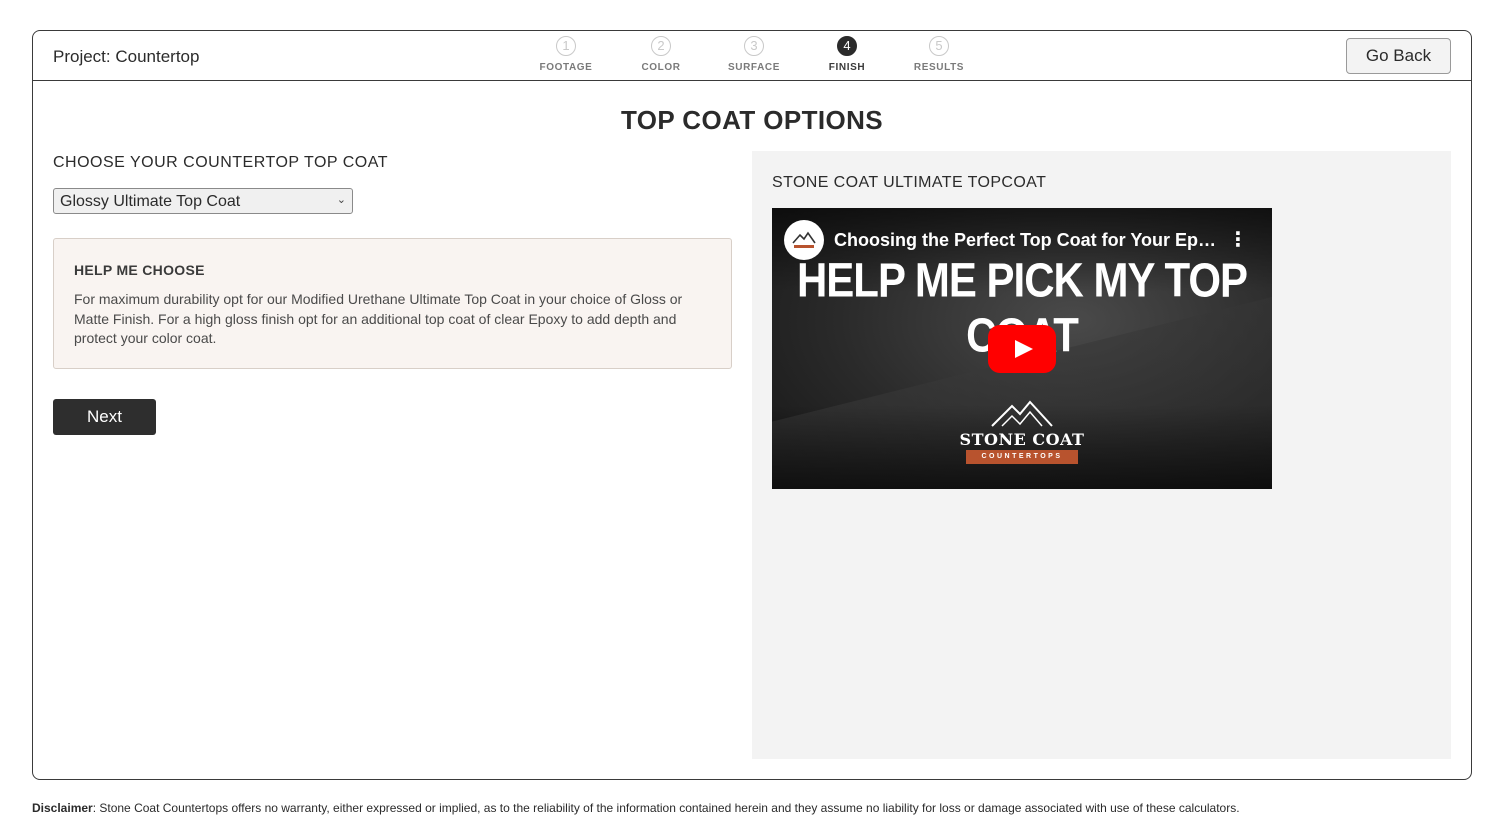  Describe the element at coordinates (909, 182) in the screenshot. I see `panel-title: STONE COAT ULTIMATE TOPCOAT` at that location.